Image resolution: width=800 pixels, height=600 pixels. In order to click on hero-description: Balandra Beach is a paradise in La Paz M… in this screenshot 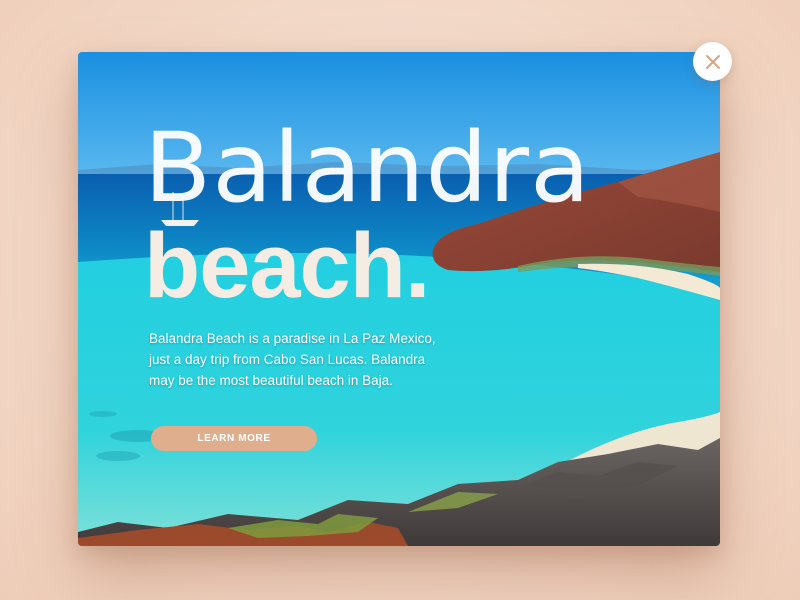, I will do `click(292, 359)`.